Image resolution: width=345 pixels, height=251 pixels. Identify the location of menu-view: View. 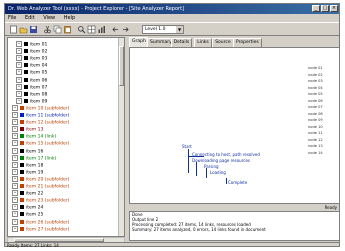
(49, 18).